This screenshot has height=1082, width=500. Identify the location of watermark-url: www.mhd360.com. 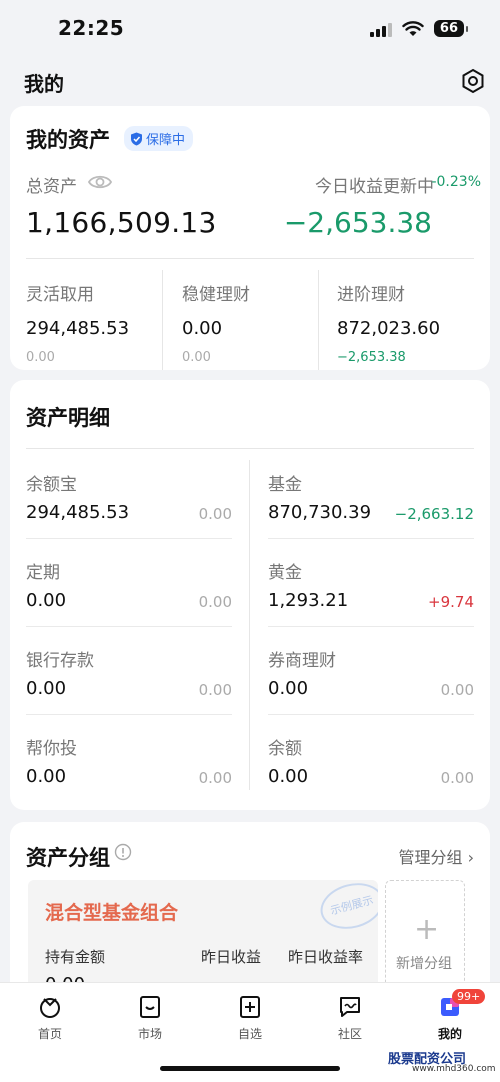
(454, 1069).